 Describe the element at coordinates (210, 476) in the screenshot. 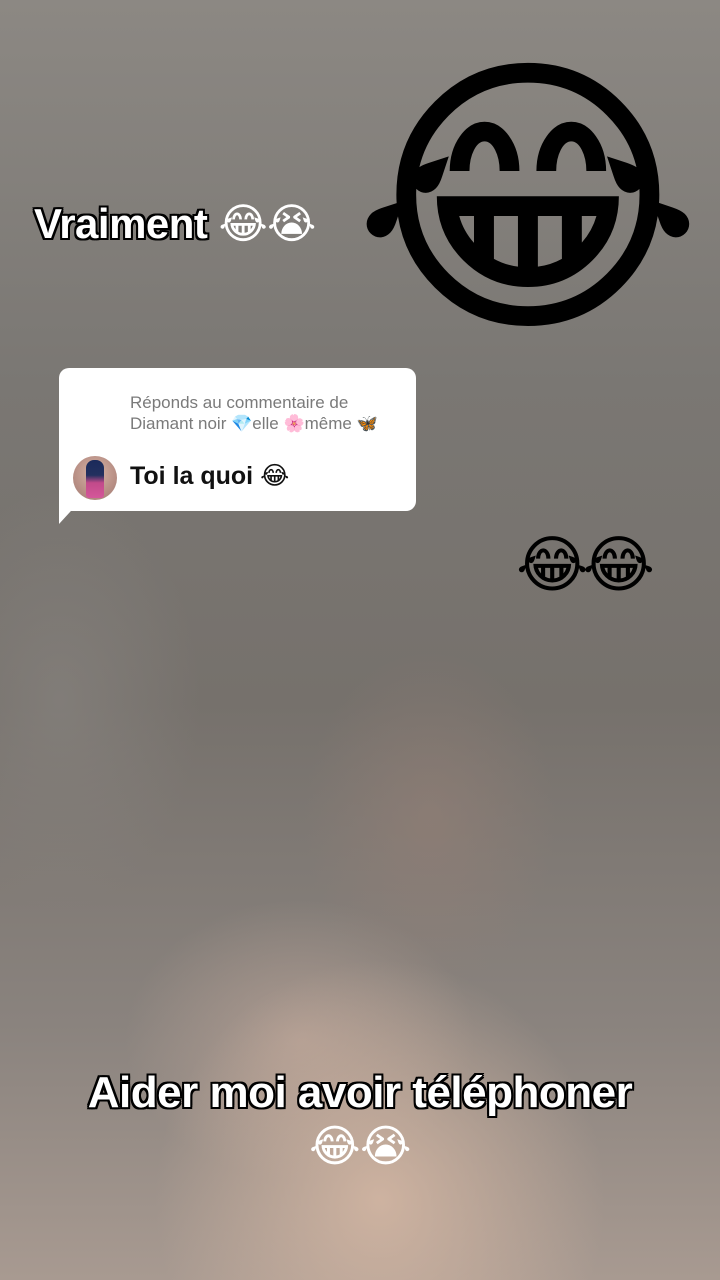

I see `reply-card-comment: Toi la quoi 😂` at that location.